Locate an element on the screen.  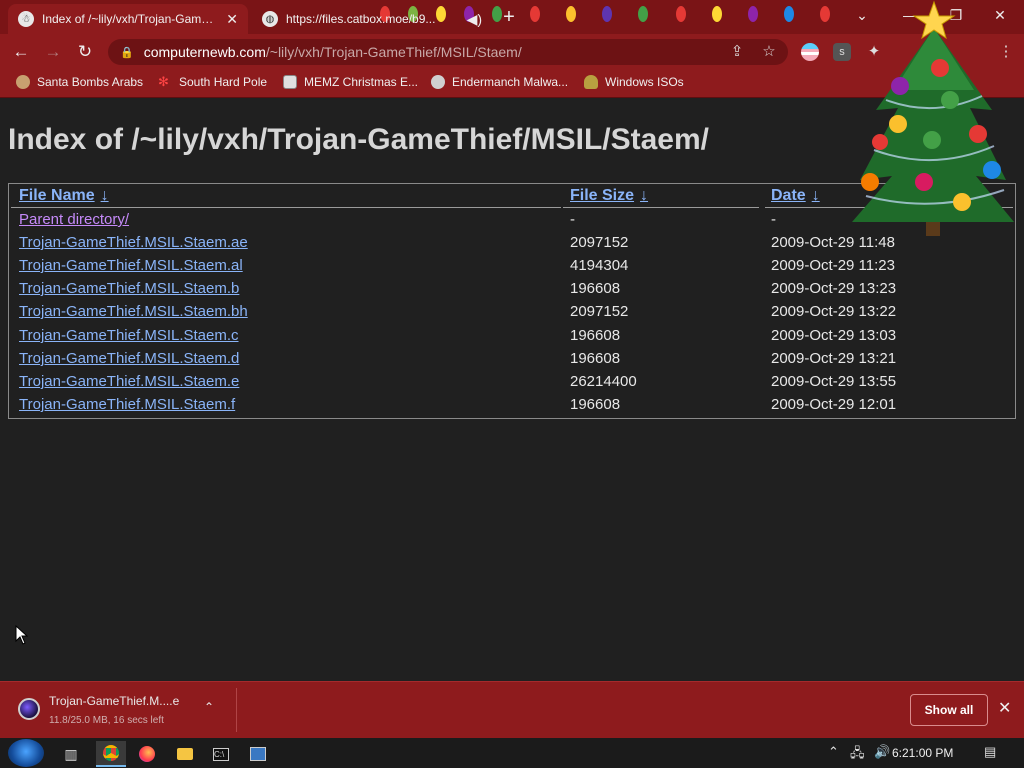
chrome-icon is located at coordinates (111, 754).